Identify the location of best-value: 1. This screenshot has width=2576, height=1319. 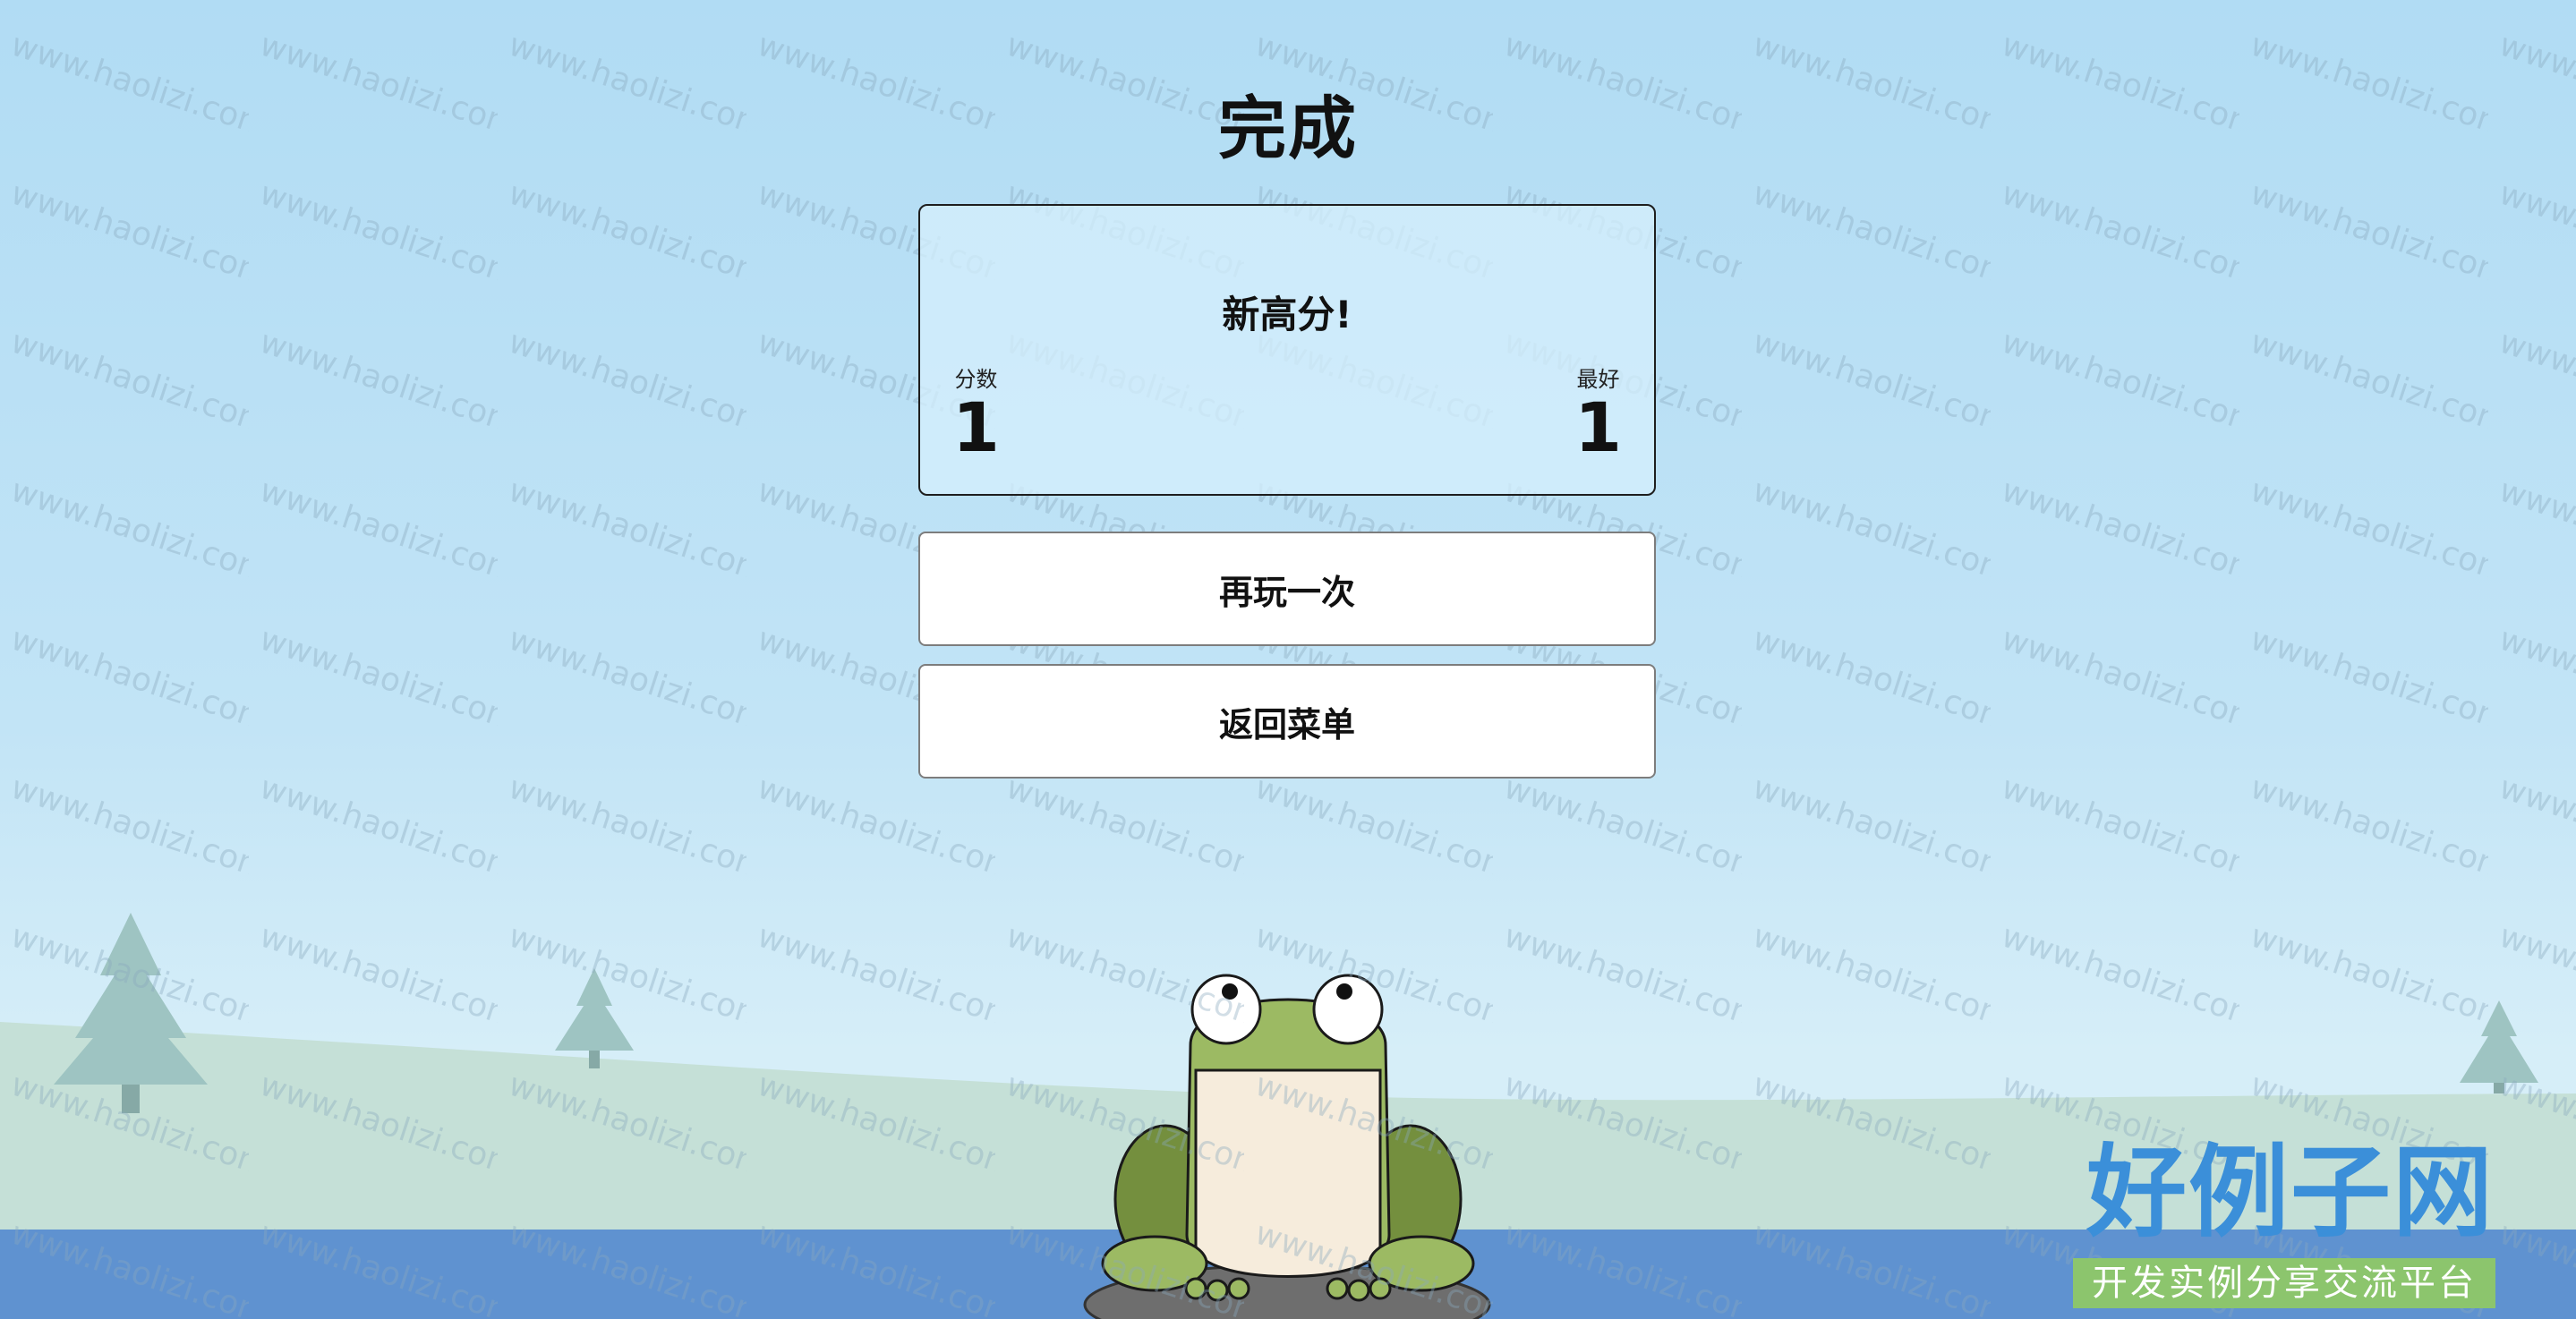
(1598, 427).